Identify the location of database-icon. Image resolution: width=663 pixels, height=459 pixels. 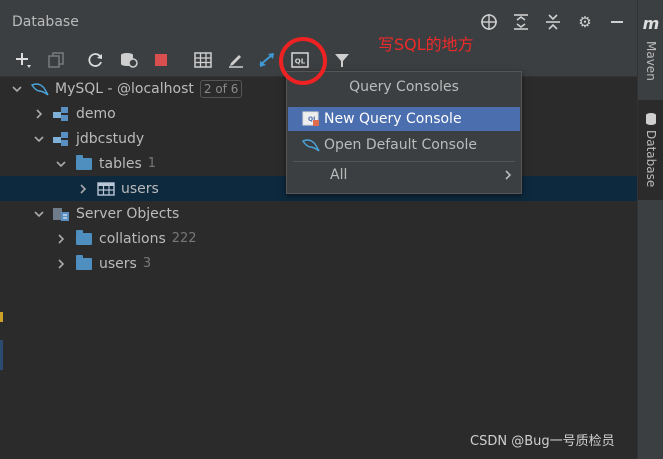
(651, 119).